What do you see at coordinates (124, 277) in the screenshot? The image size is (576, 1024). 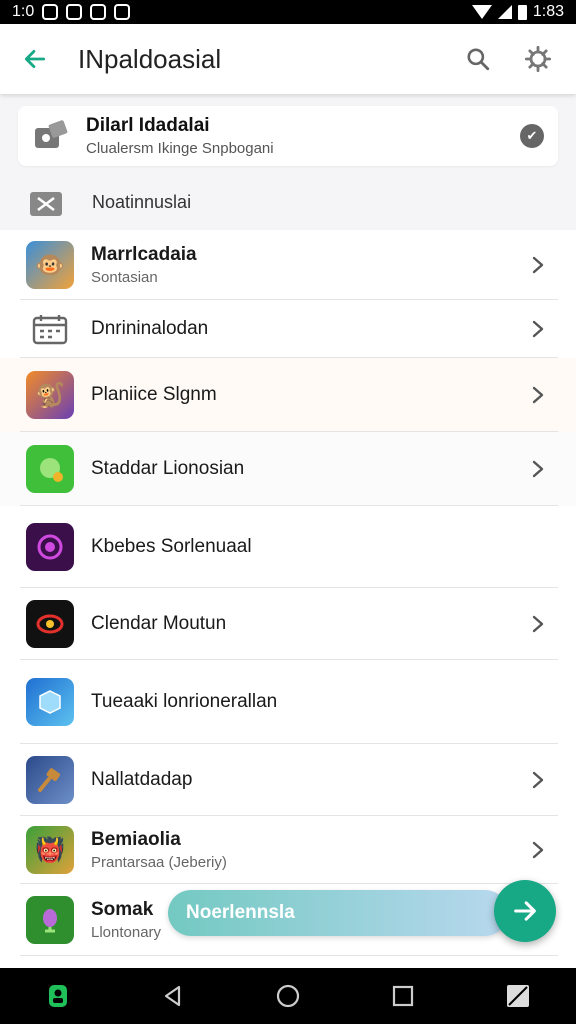 I see `list-item-subtitle: Sontasian` at bounding box center [124, 277].